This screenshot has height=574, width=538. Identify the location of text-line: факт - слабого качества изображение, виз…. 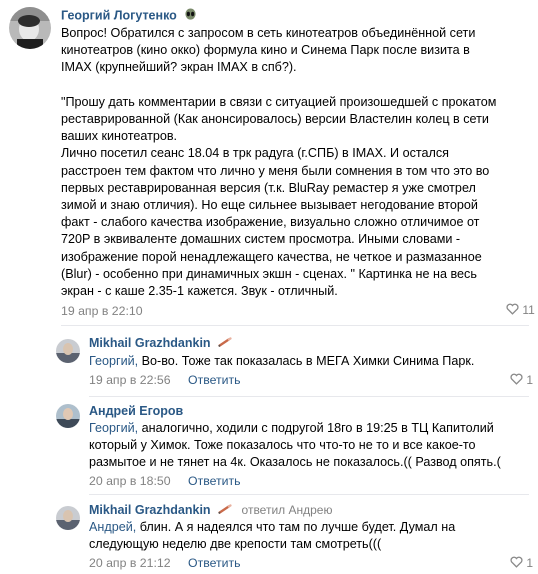
(270, 222).